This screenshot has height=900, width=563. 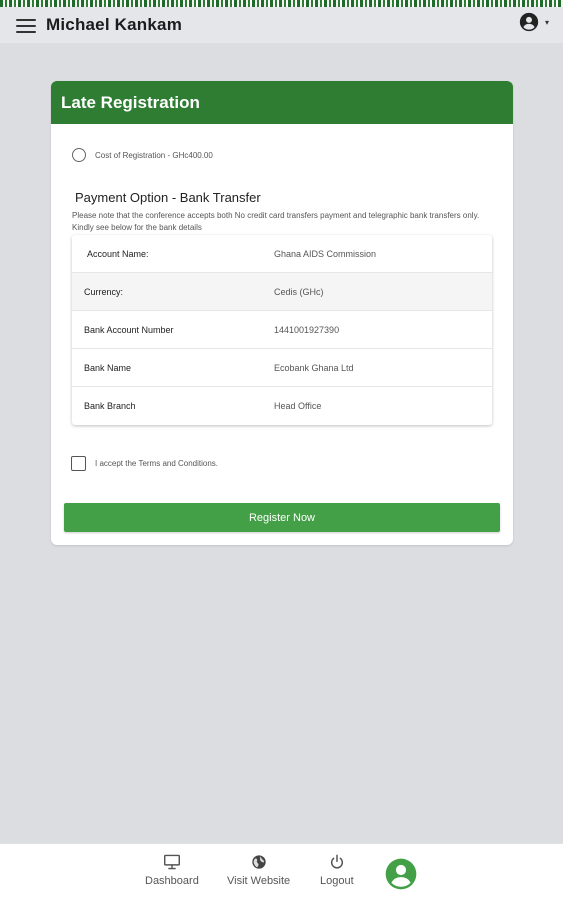 I want to click on table-row-currency: Currency: Cedis (GHc), so click(x=282, y=292).